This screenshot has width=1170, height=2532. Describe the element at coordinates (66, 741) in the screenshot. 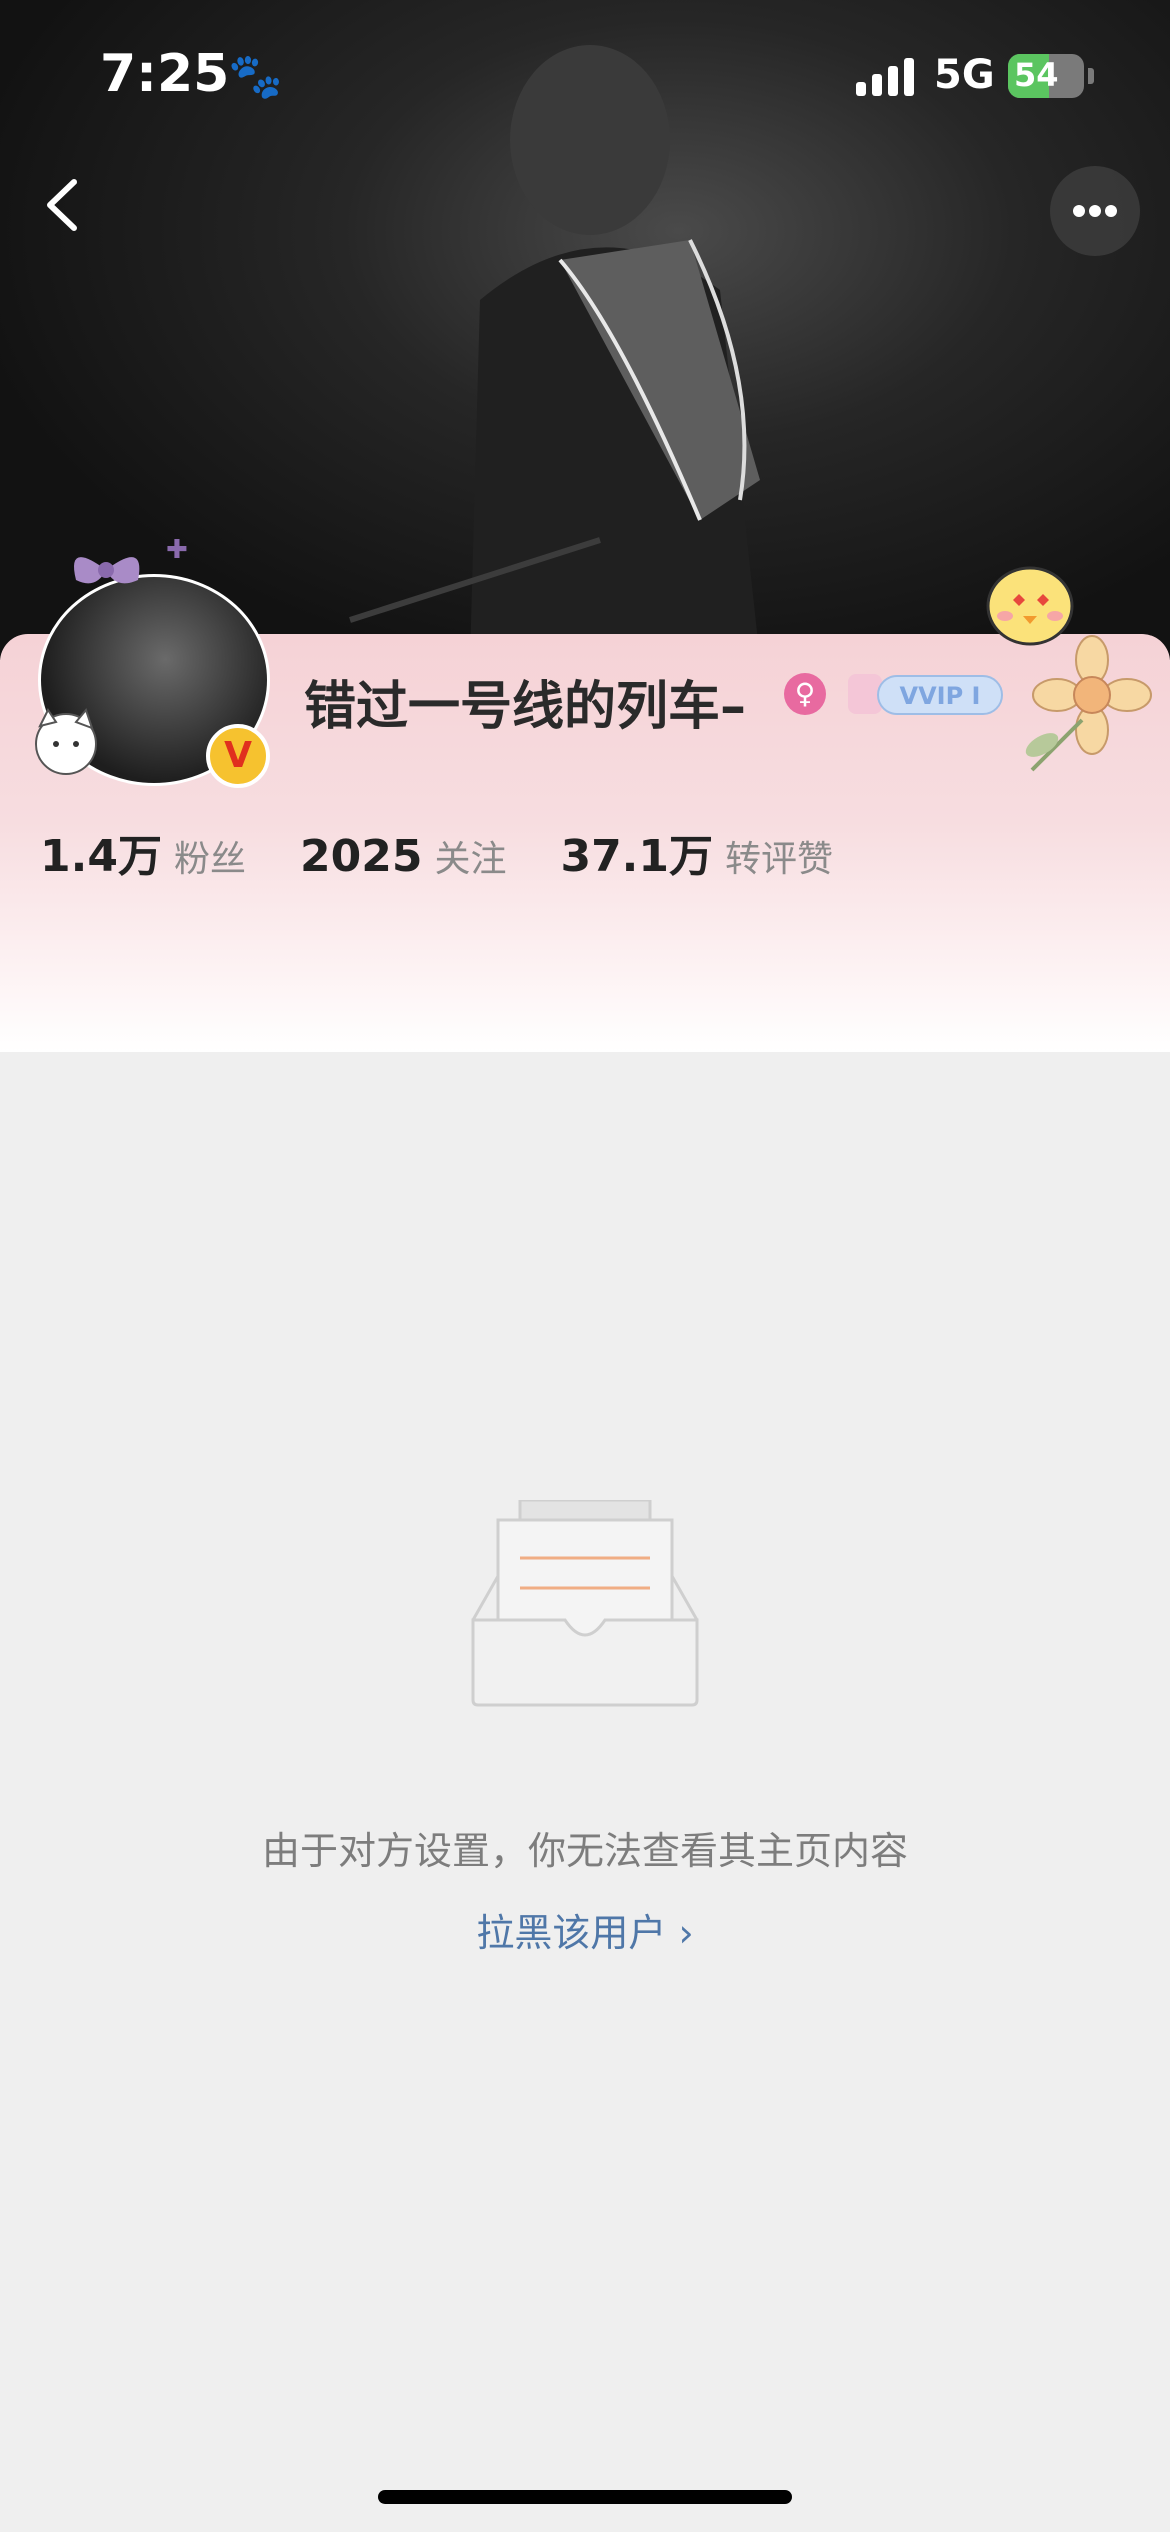

I see `cat-sticker-icon` at that location.